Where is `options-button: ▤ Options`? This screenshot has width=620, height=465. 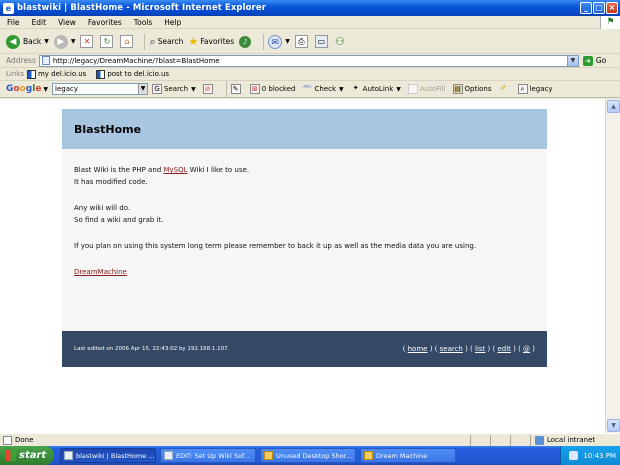
options-button: ▤ Options is located at coordinates (472, 89).